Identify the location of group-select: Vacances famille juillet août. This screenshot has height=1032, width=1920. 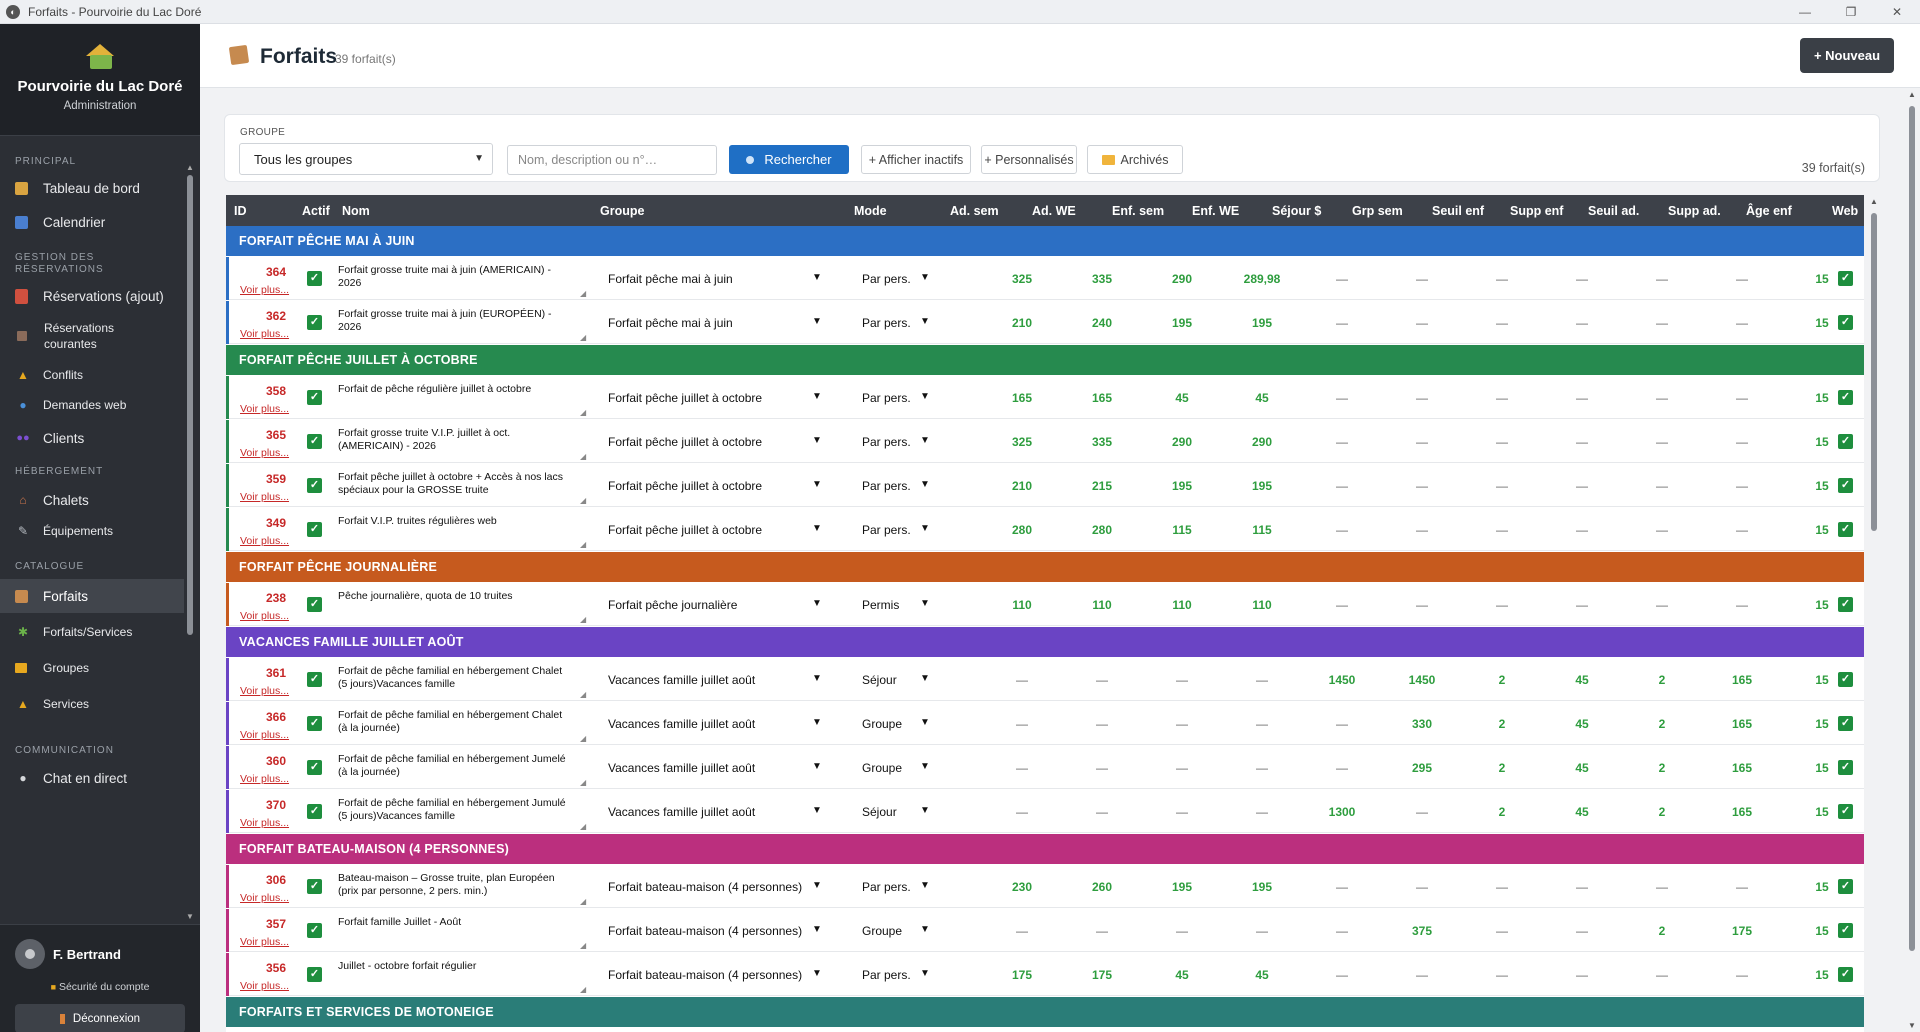
(681, 812).